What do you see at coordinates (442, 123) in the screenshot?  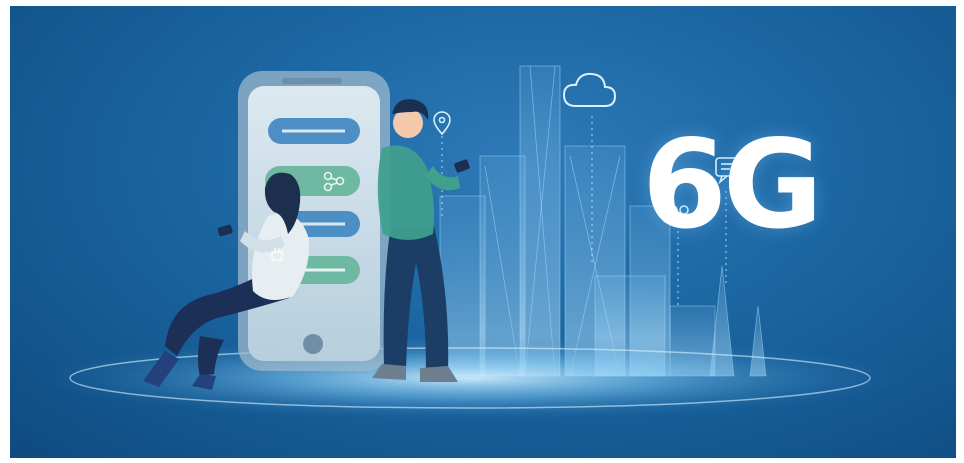 I see `location-pin-icon` at bounding box center [442, 123].